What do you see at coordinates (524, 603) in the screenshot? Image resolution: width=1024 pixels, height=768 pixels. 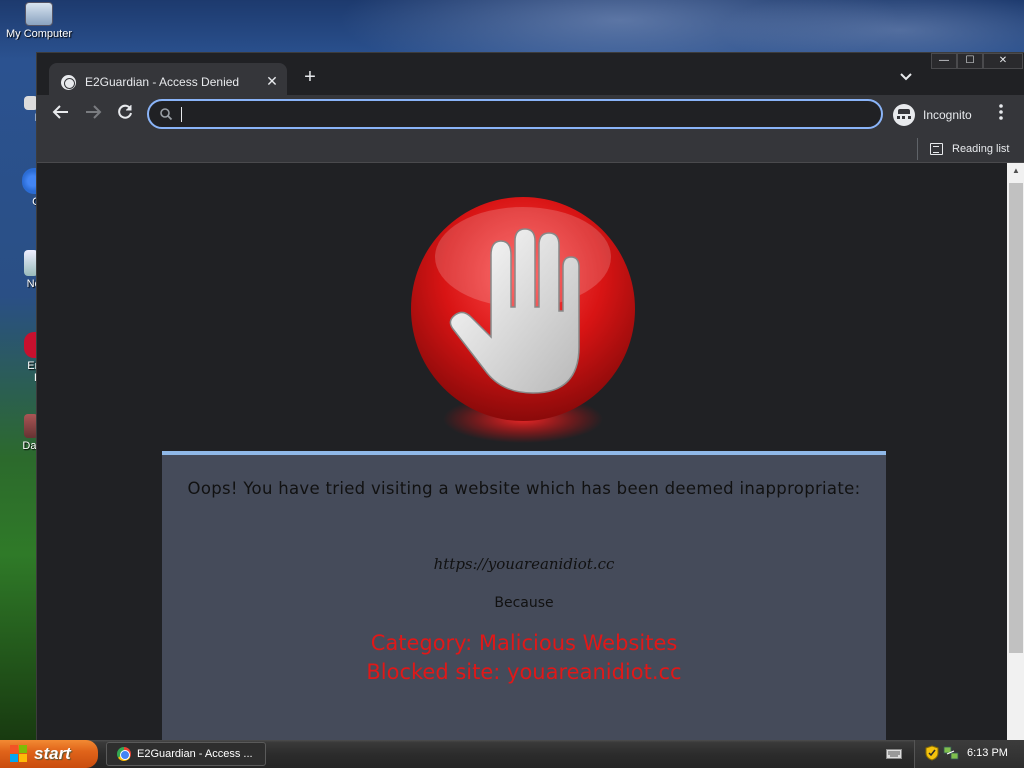 I see `because-label: Because` at bounding box center [524, 603].